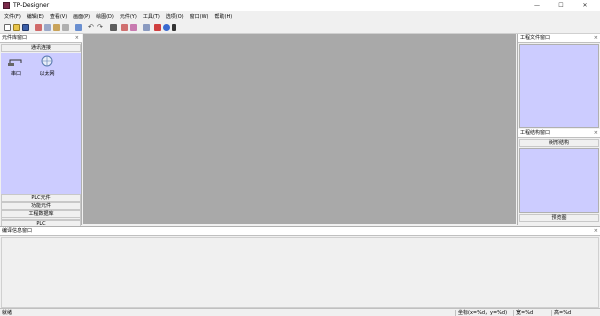 The width and height of the screenshot is (600, 316). What do you see at coordinates (17, 231) in the screenshot?
I see `panel-title-text: 编译信息窗口` at bounding box center [17, 231].